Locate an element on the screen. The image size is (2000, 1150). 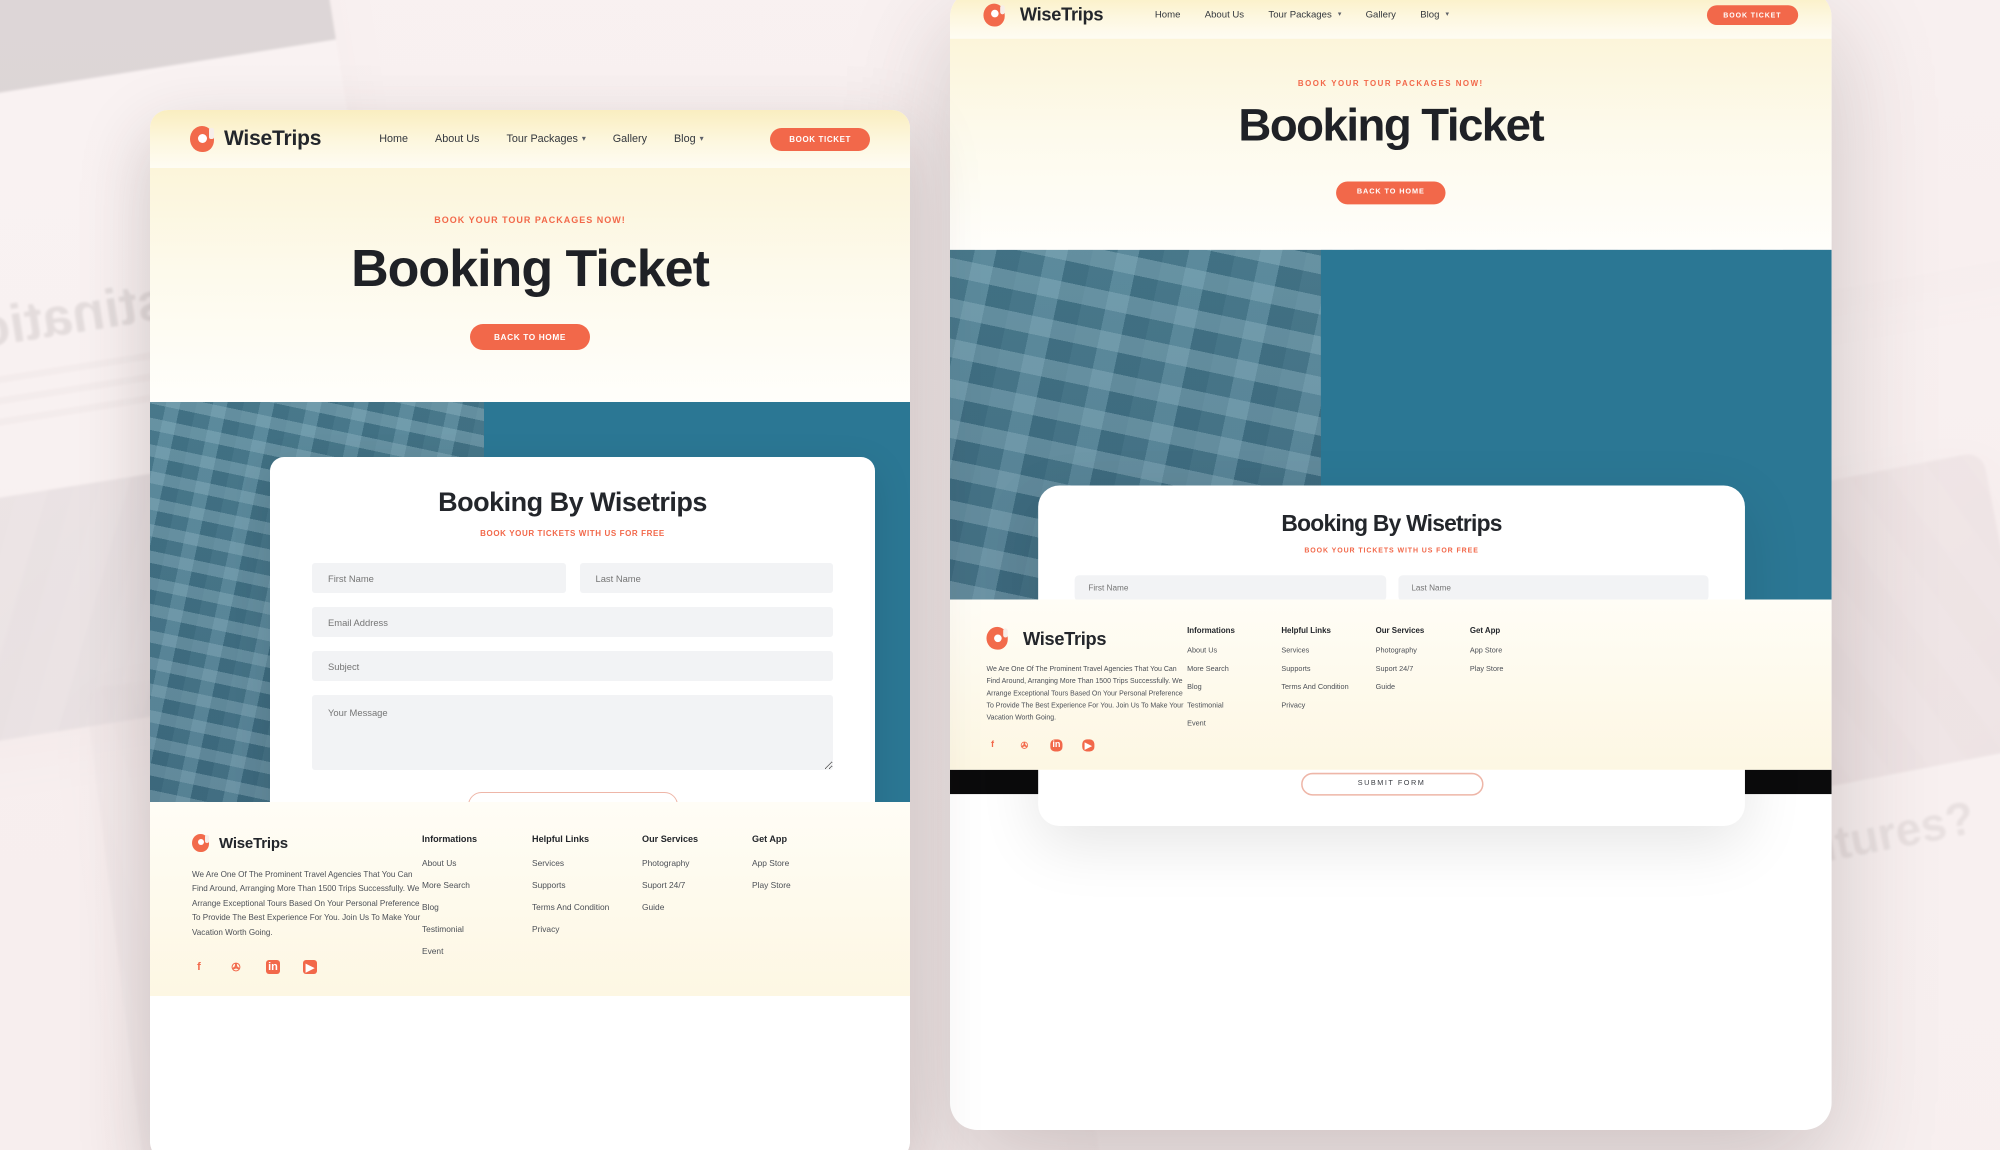
brand-logo: WiseTrips is located at coordinates (255, 139).